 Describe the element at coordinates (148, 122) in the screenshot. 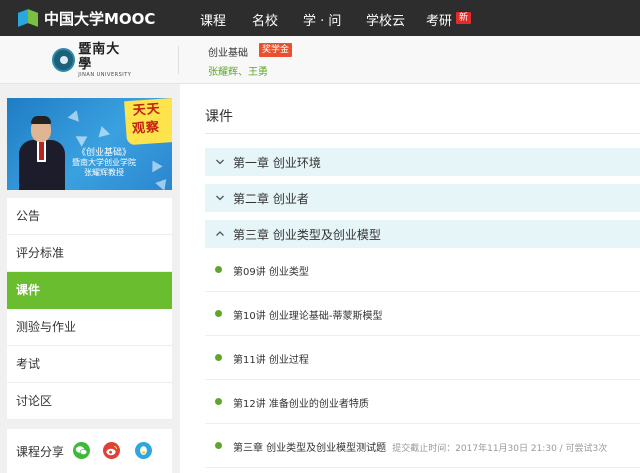

I see `banner-title: 天 天 观 察` at that location.